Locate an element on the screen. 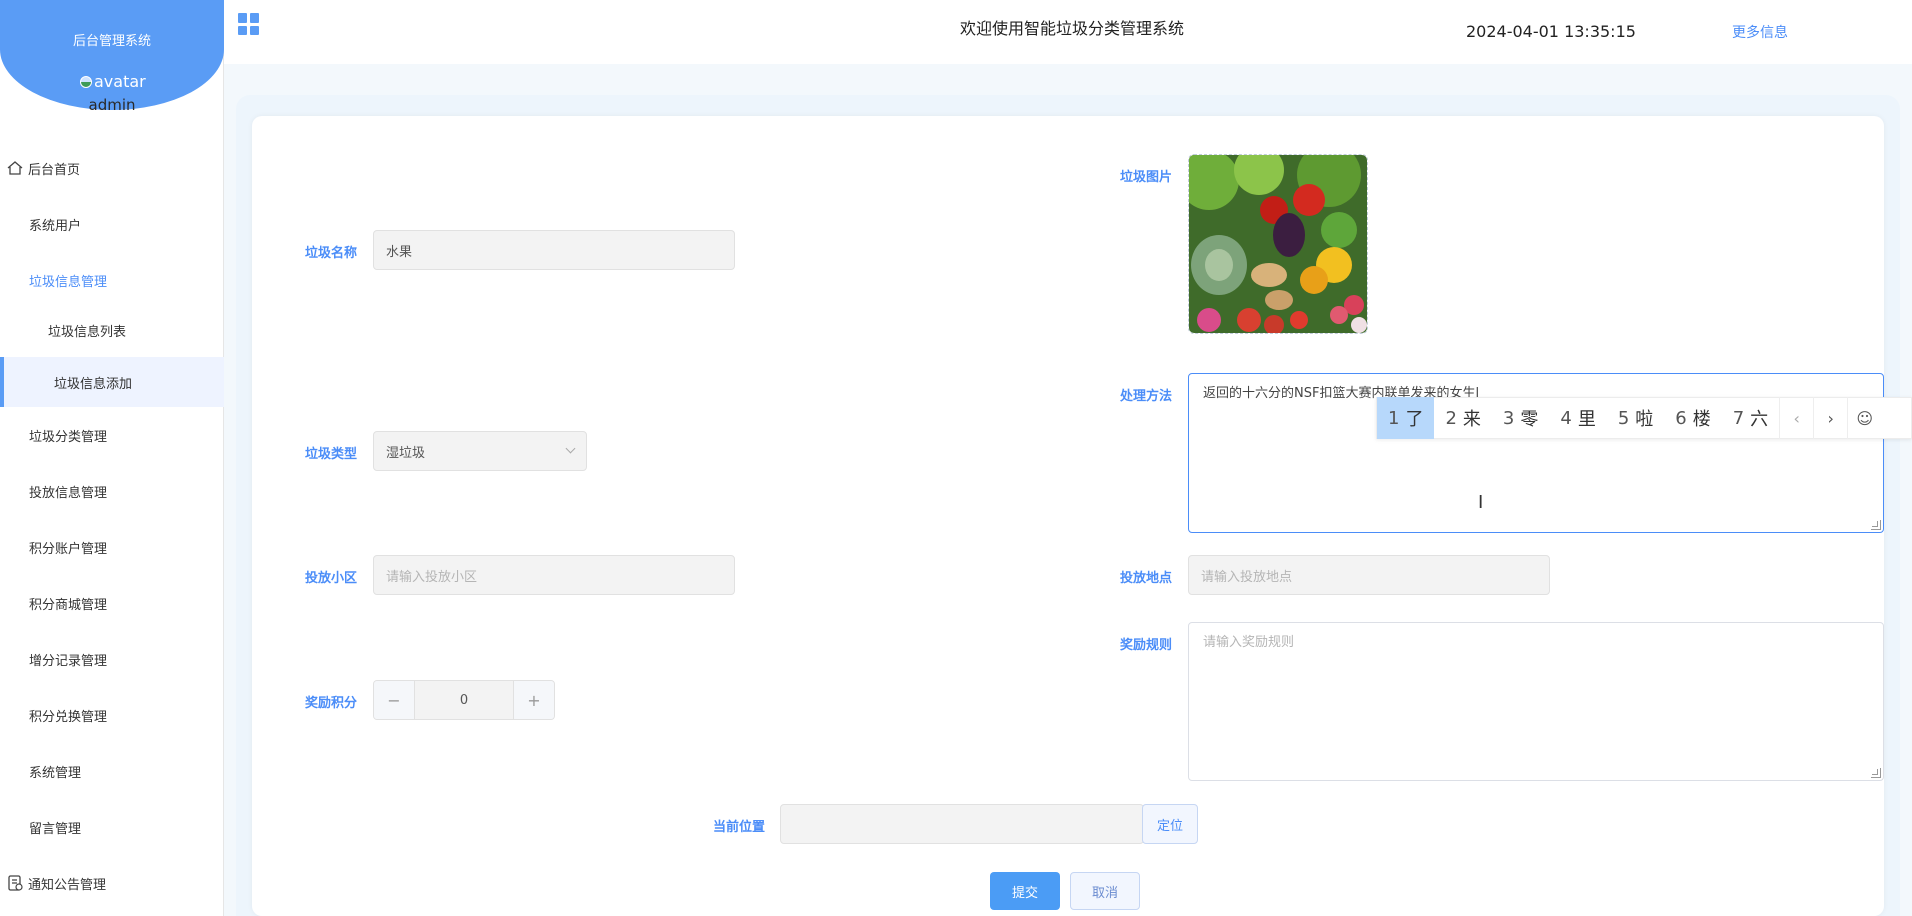 The height and width of the screenshot is (916, 1912). garbage-image-upload is located at coordinates (1278, 244).